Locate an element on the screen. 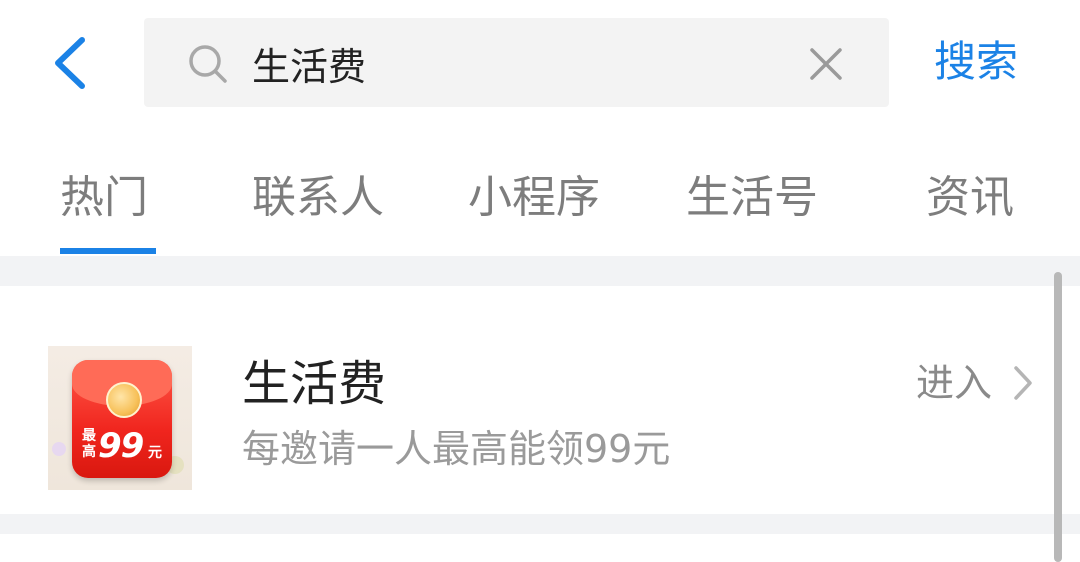 The height and width of the screenshot is (562, 1080). coin-icon is located at coordinates (124, 400).